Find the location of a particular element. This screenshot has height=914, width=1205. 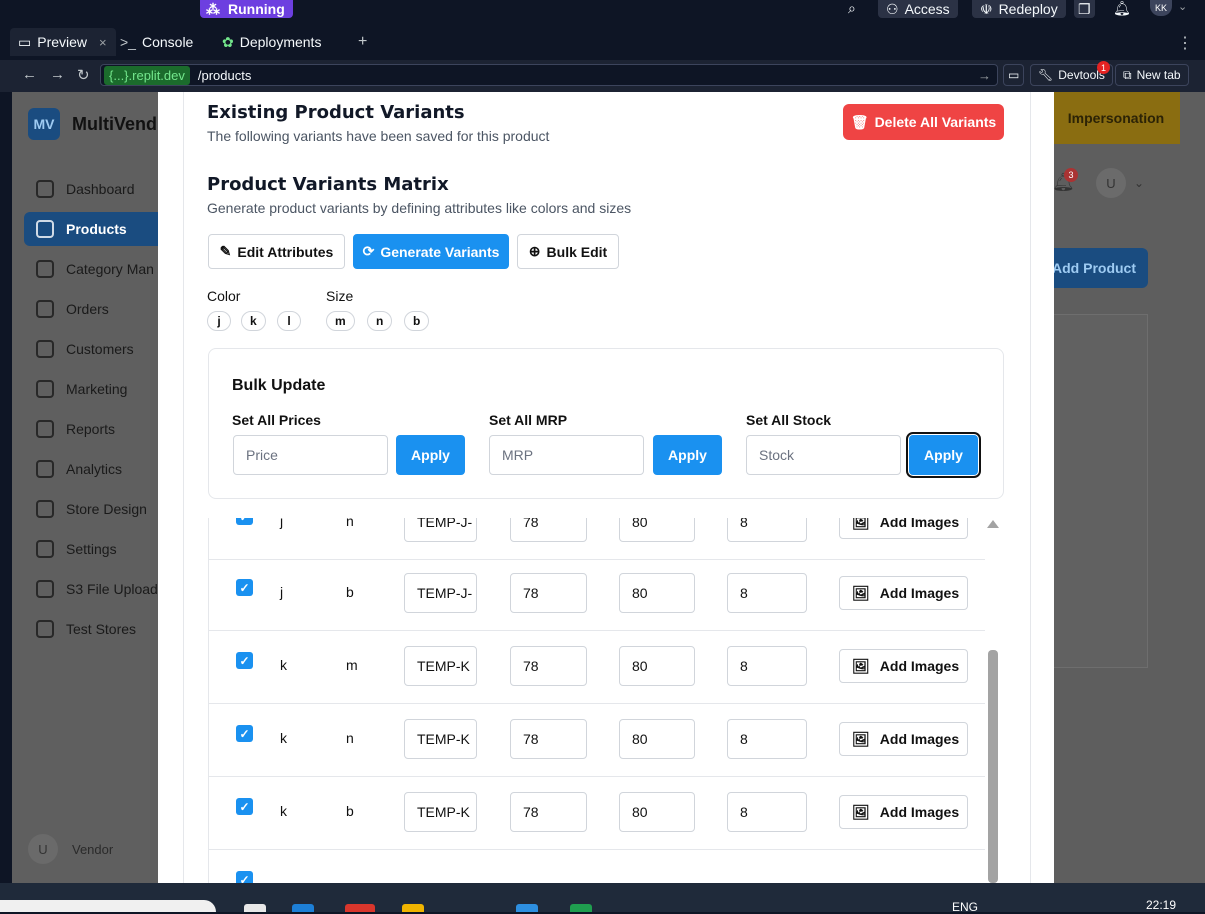

go-arrow-icon: → is located at coordinates (984, 75).